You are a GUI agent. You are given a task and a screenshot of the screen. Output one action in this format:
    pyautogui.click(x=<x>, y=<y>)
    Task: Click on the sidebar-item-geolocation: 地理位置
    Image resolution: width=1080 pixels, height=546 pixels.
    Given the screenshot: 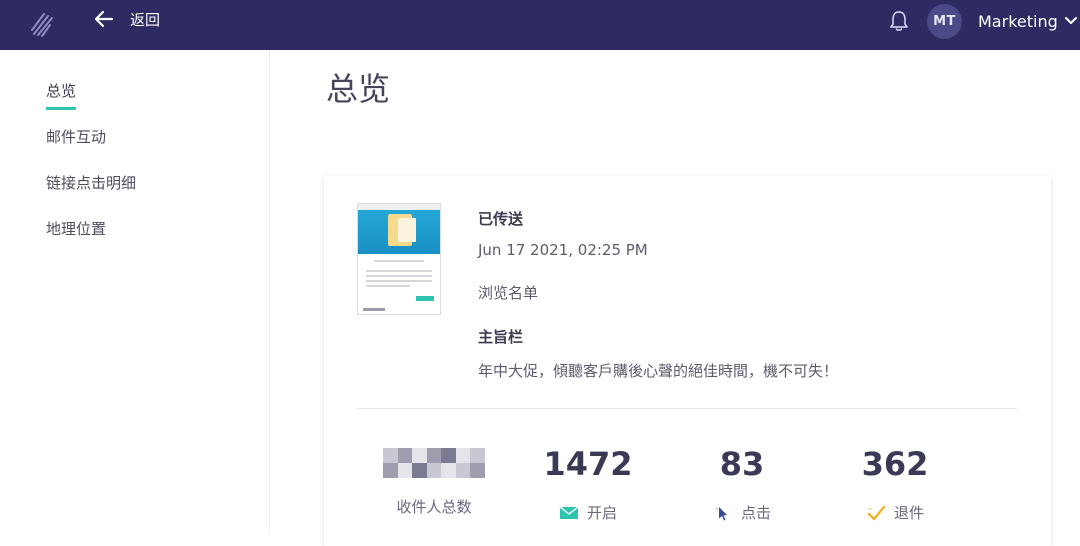 What is the action you would take?
    pyautogui.click(x=76, y=228)
    